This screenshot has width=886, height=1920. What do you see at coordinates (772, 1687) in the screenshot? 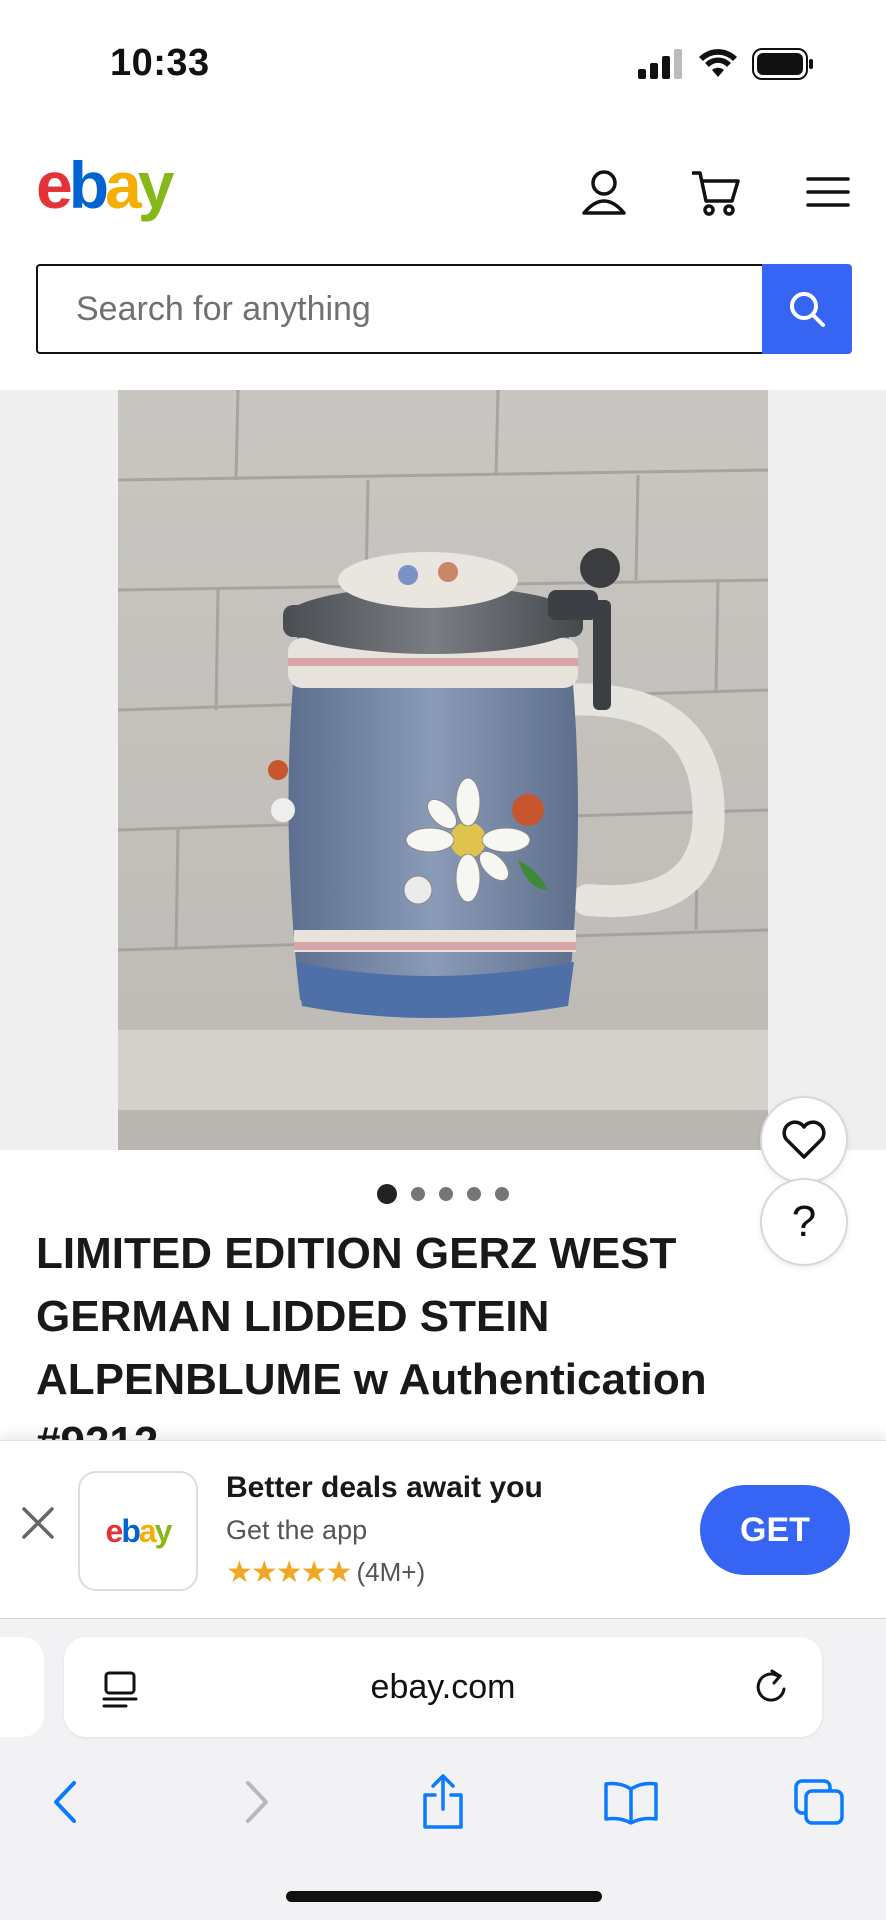
I see `reload-icon` at bounding box center [772, 1687].